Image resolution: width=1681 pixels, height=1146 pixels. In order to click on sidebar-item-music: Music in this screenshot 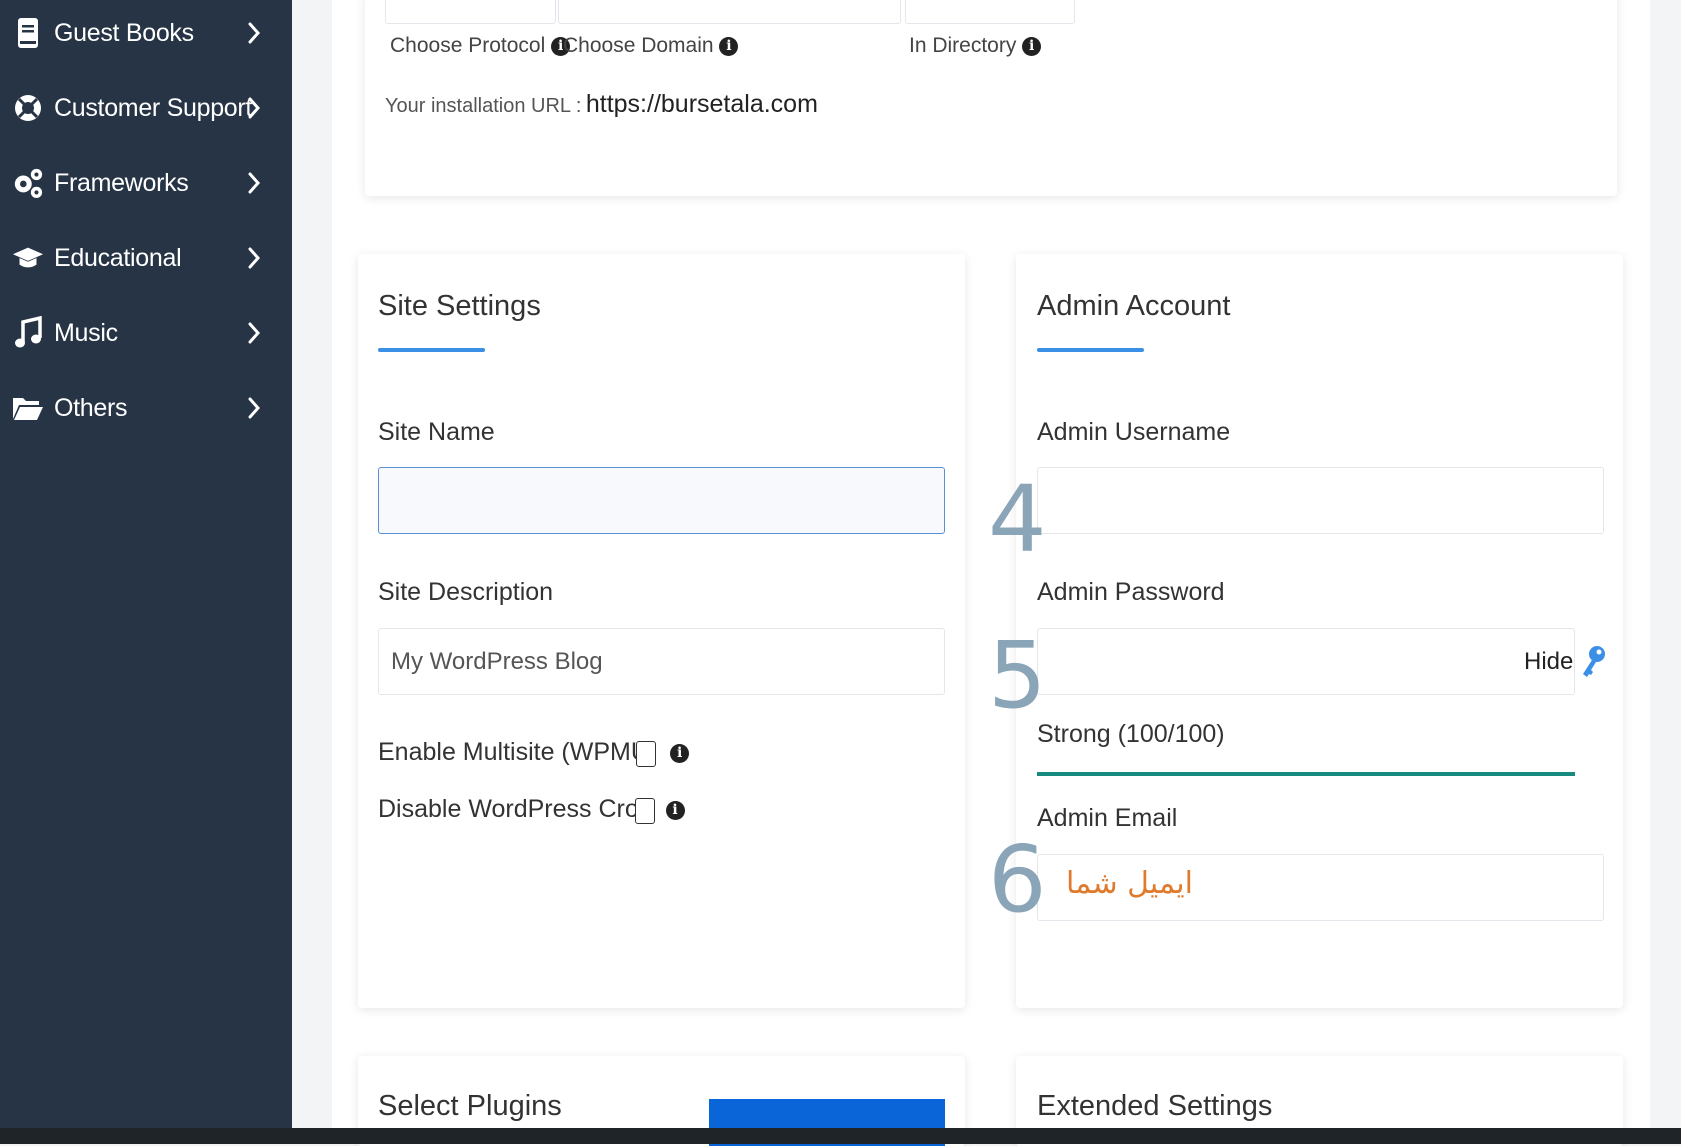, I will do `click(146, 333)`.